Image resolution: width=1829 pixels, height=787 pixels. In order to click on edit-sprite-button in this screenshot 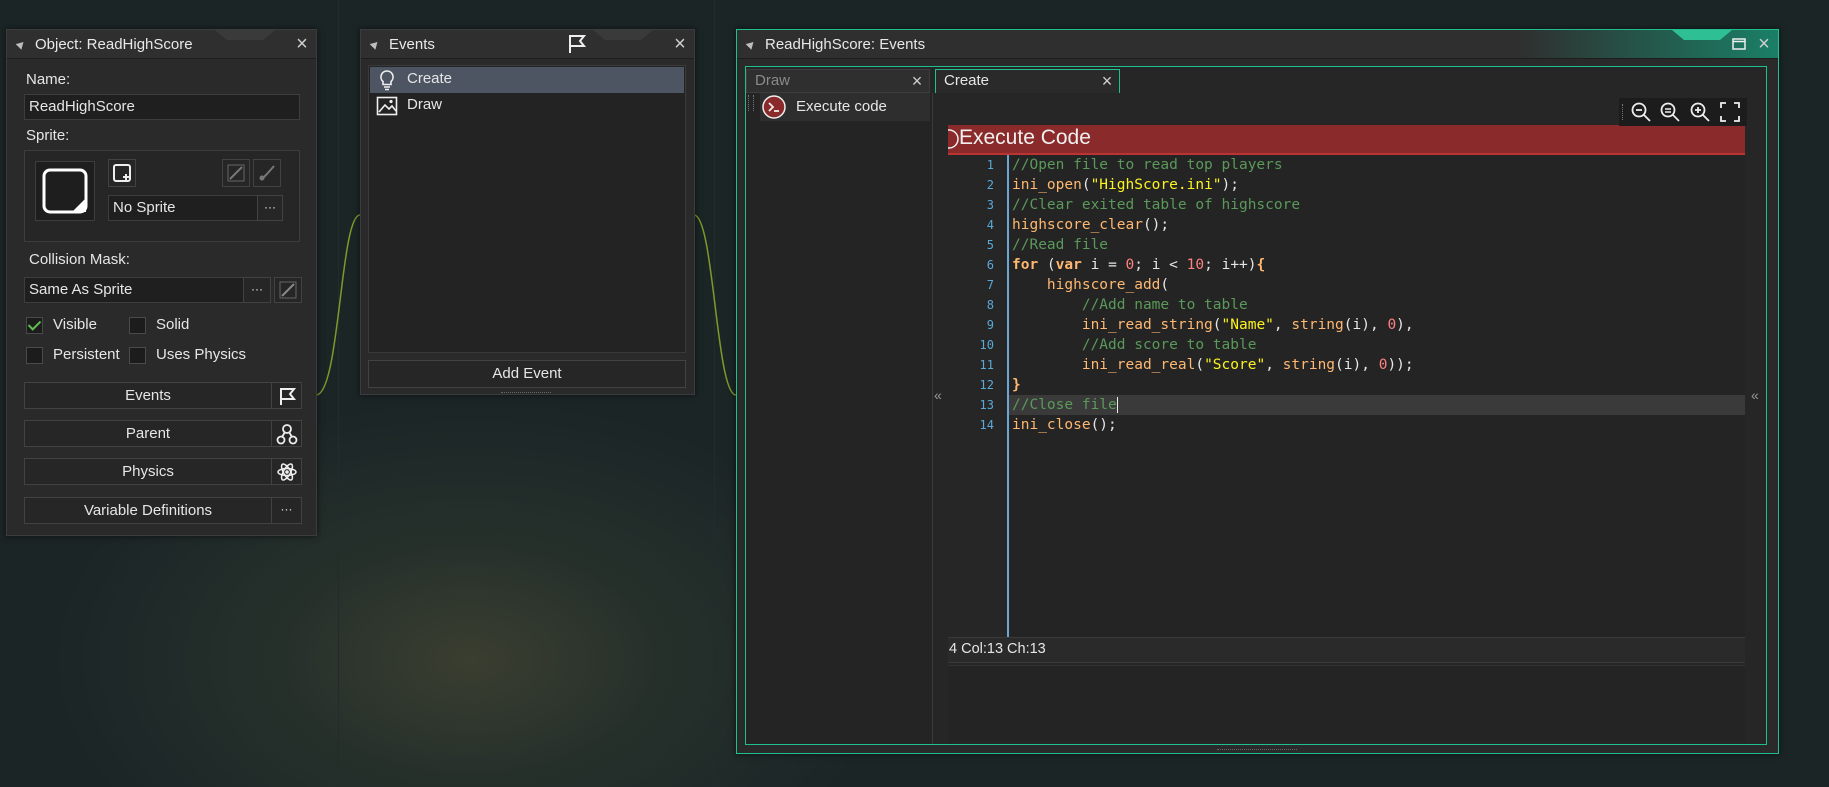, I will do `click(236, 173)`.